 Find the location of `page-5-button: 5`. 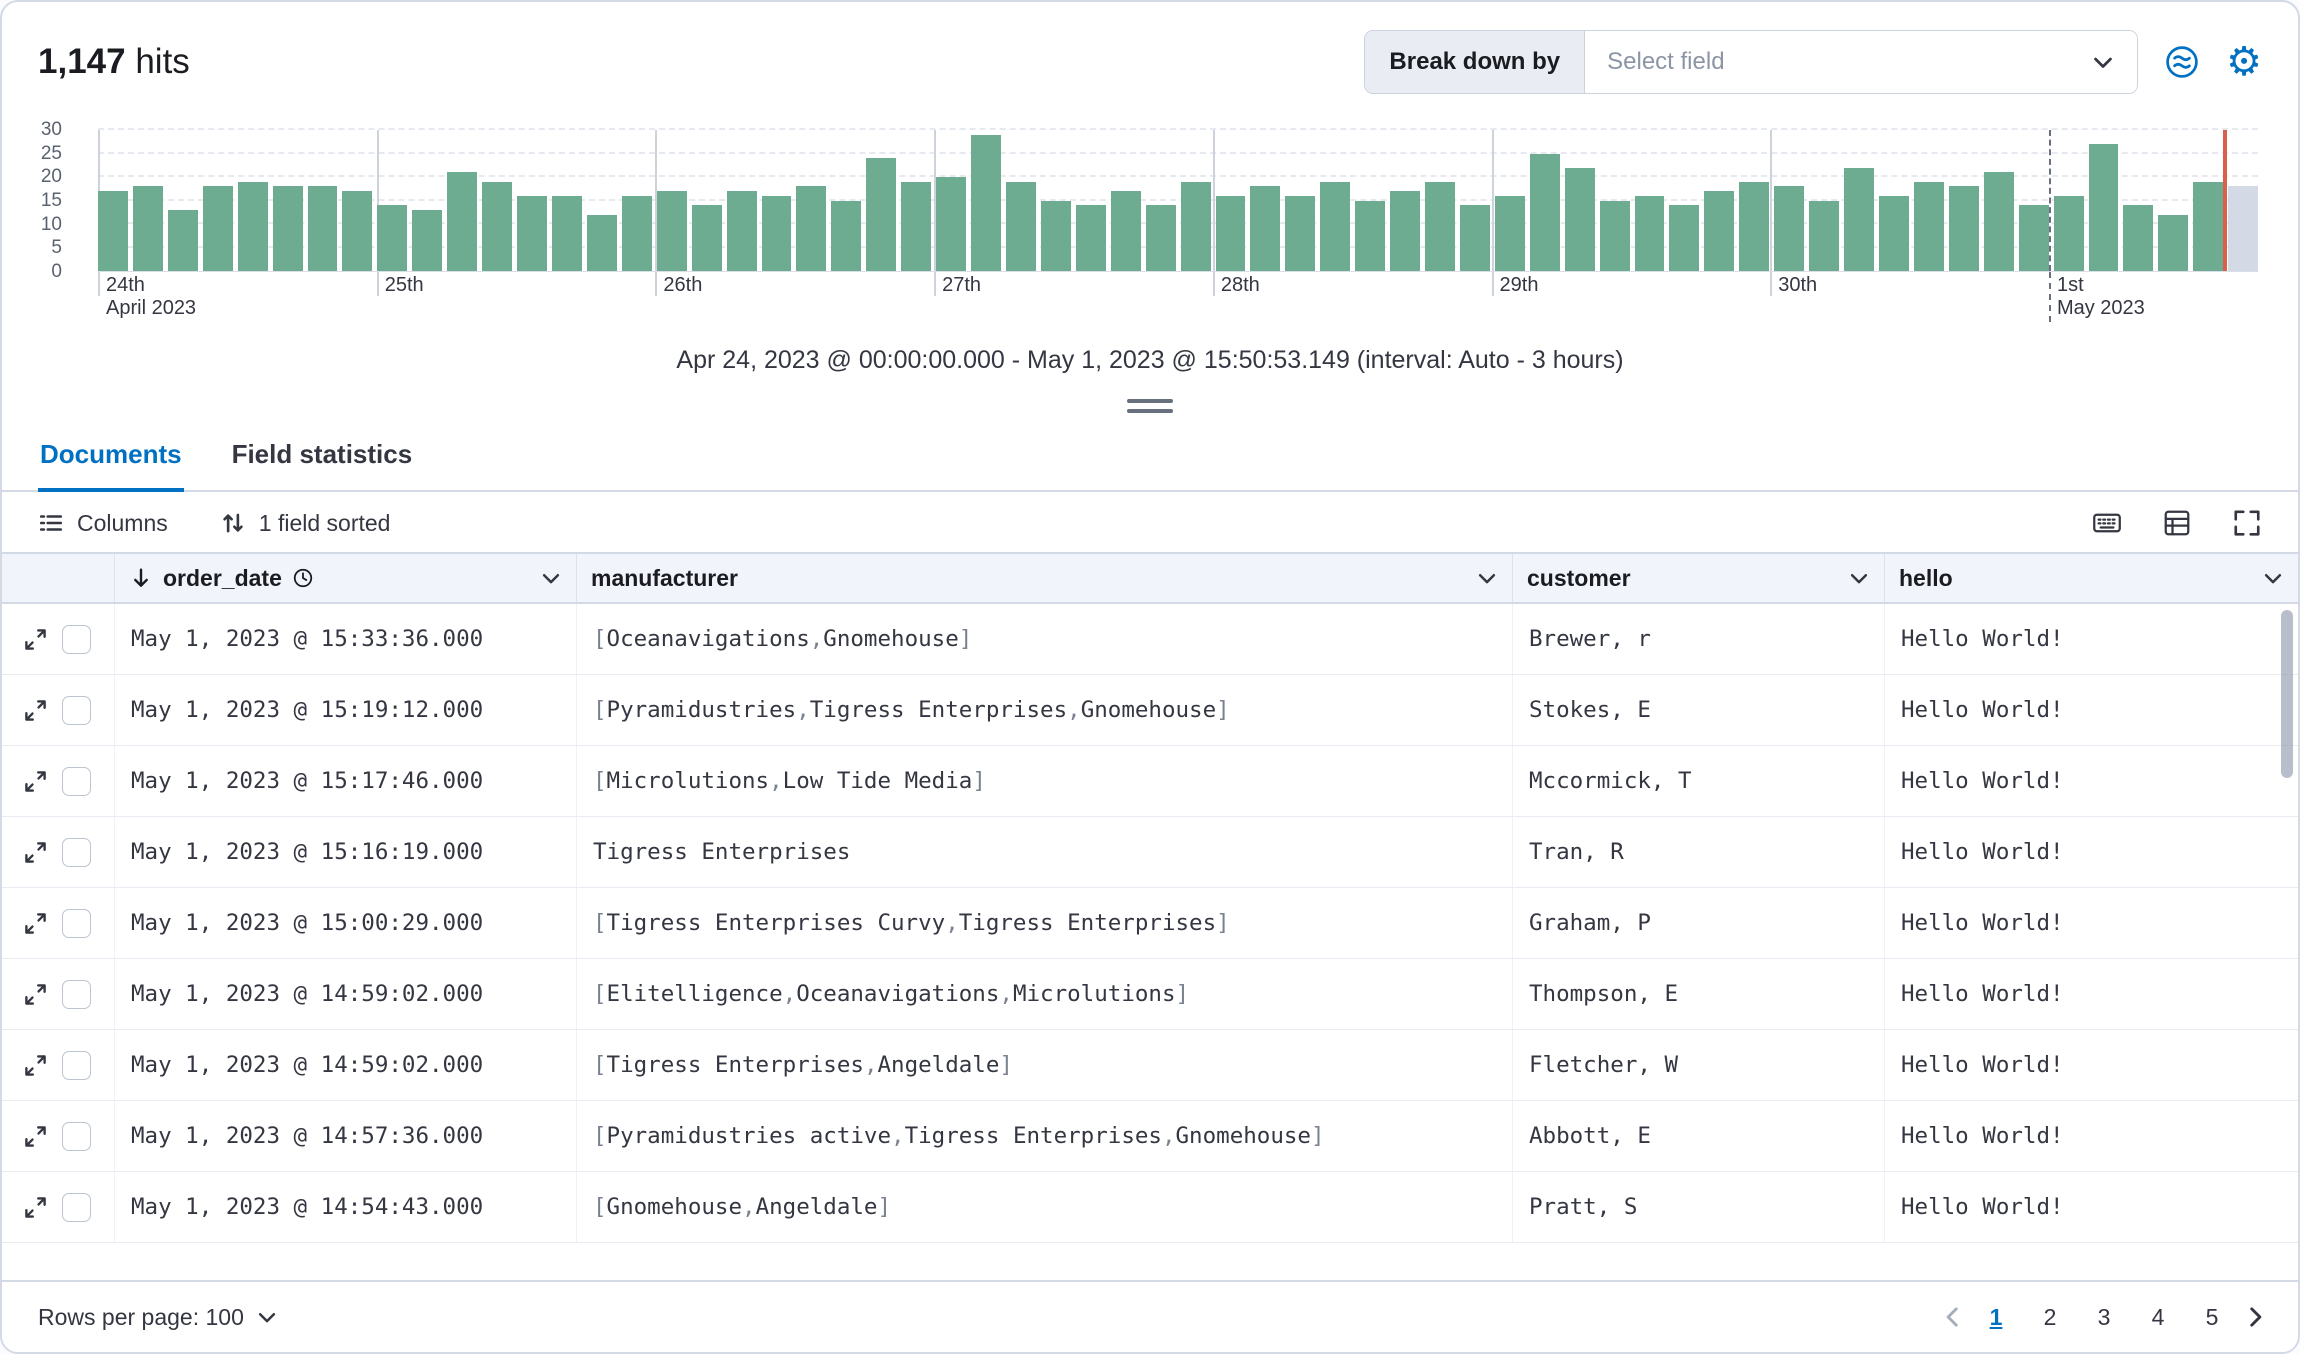

page-5-button: 5 is located at coordinates (2212, 1317).